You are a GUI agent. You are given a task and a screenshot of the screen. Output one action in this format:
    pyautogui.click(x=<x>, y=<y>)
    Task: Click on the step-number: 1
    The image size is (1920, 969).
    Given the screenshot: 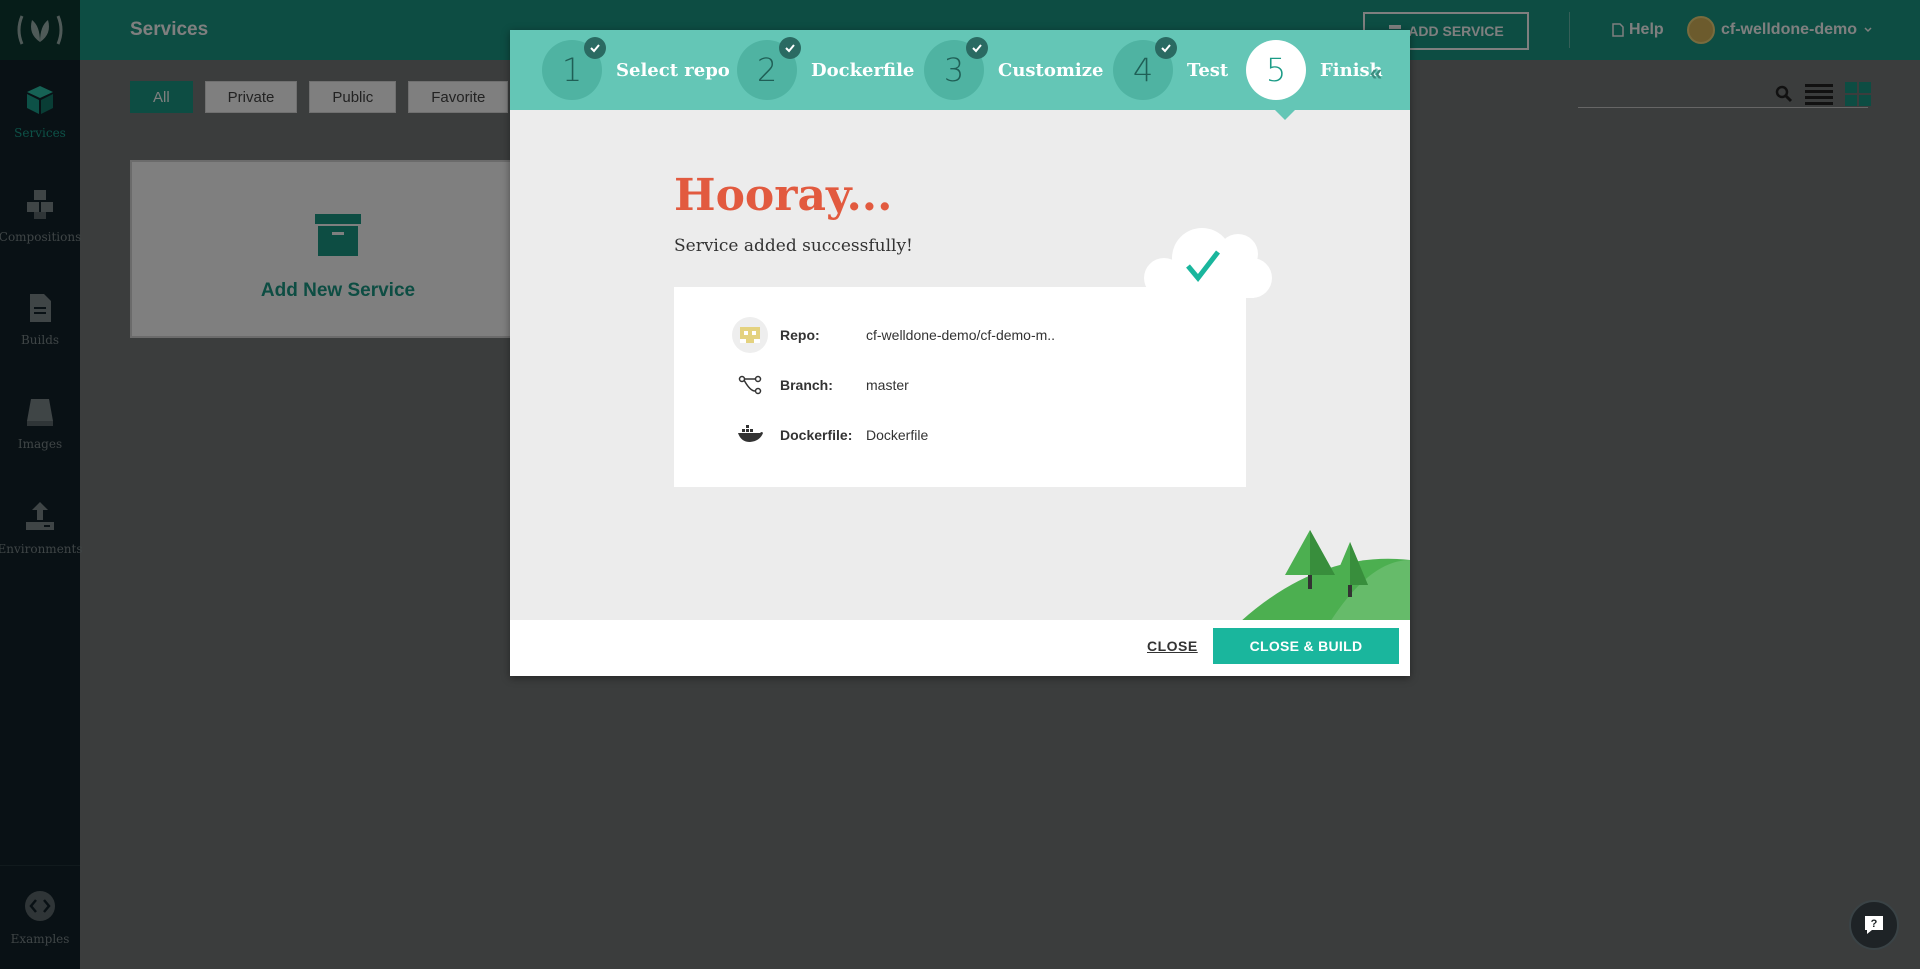 What is the action you would take?
    pyautogui.click(x=574, y=68)
    